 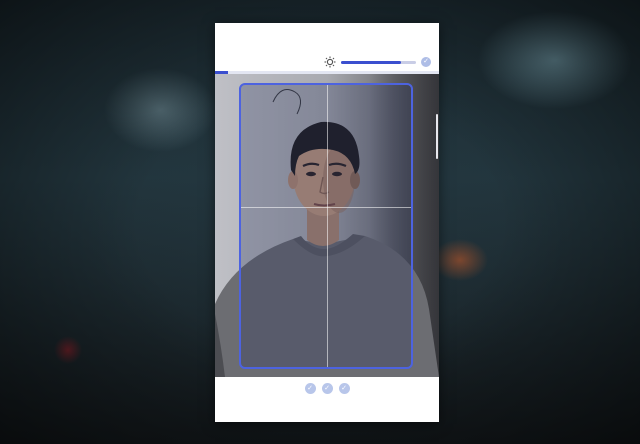 I want to click on step-indicators: ✓ ✓ ✓, so click(x=327, y=388).